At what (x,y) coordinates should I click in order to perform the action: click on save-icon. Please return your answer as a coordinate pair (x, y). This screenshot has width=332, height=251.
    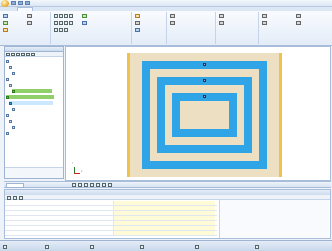
    Looking at the image, I should click on (13, 3).